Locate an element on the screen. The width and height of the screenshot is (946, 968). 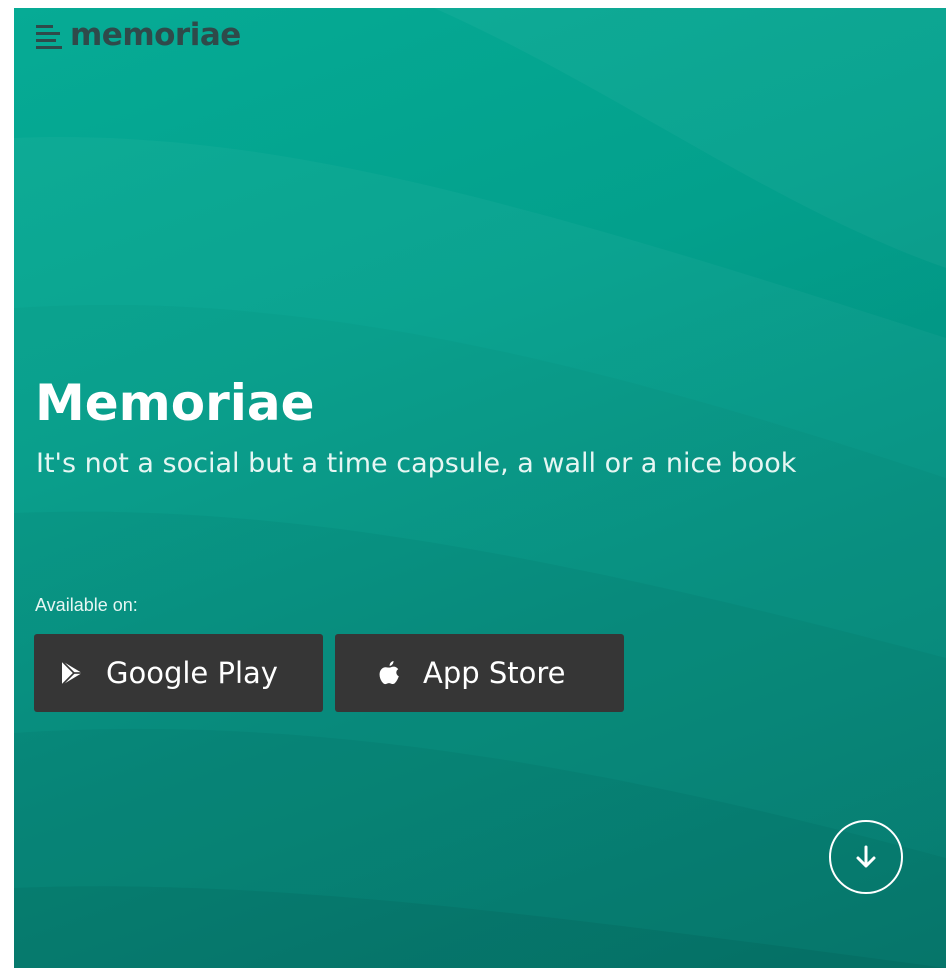
menu-lines-icon is located at coordinates (49, 36).